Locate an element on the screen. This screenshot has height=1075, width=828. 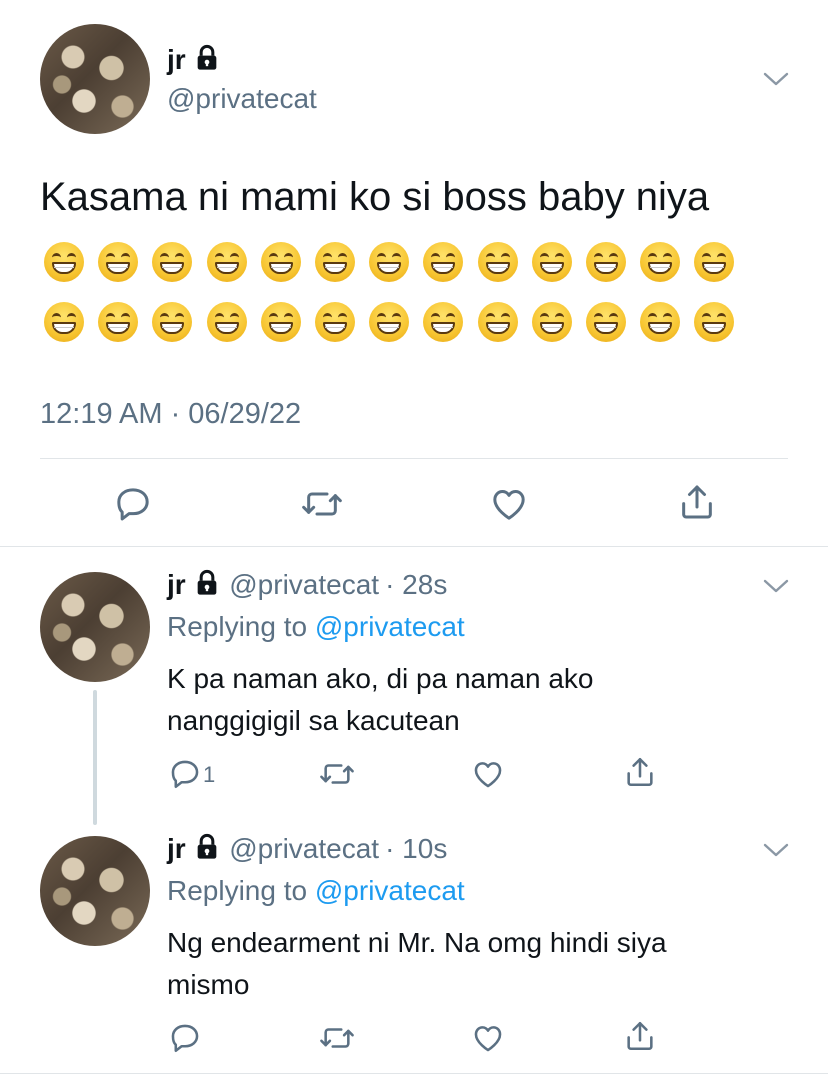
timestamp: 12:19 AM · 06/29/22 is located at coordinates (170, 414).